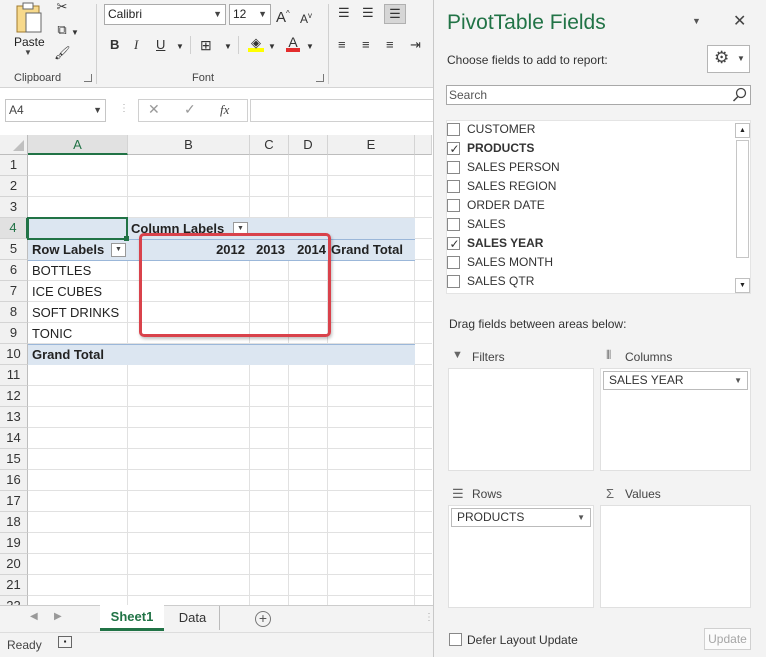 The image size is (766, 657). What do you see at coordinates (58, 616) in the screenshot?
I see `scroll-right-icon: ▶` at bounding box center [58, 616].